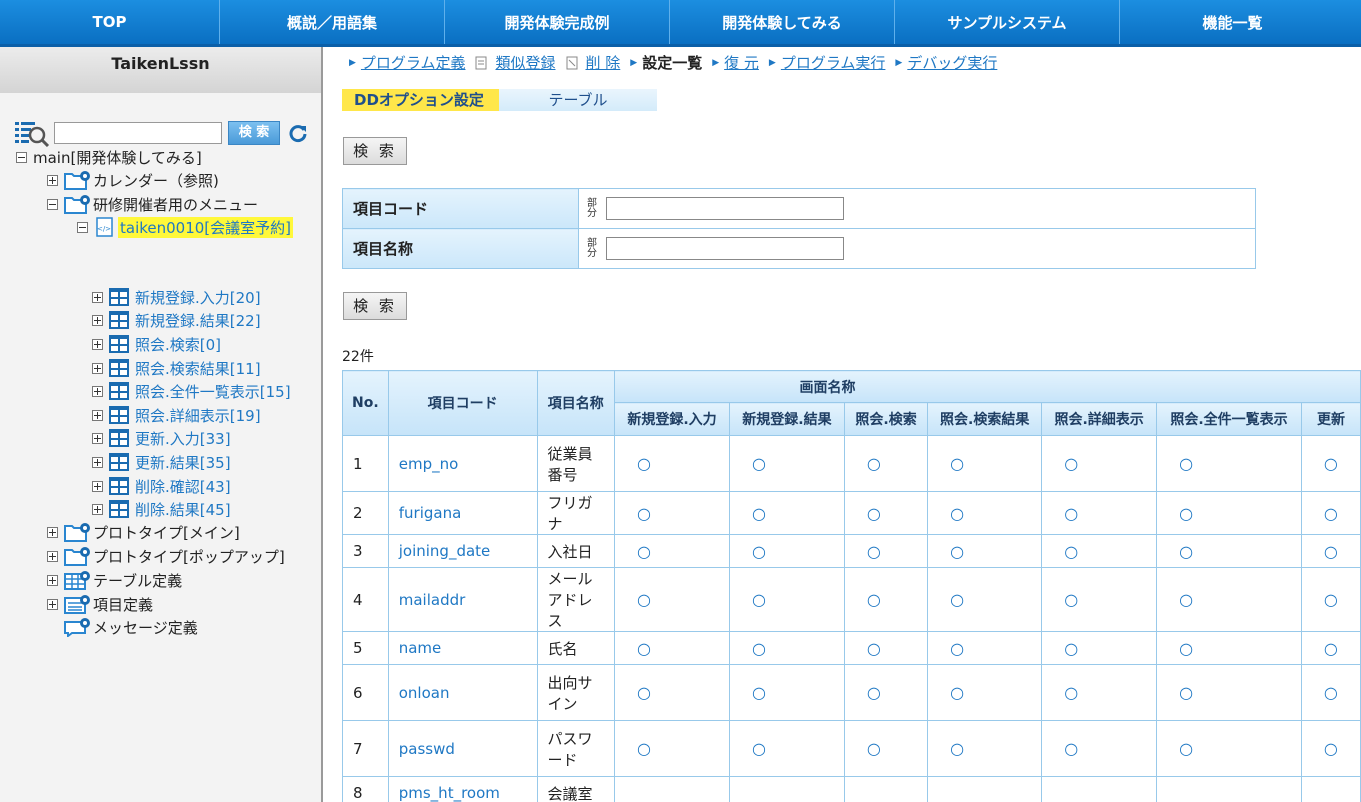  I want to click on tree-label: 照会.検索結果[11], so click(198, 368).